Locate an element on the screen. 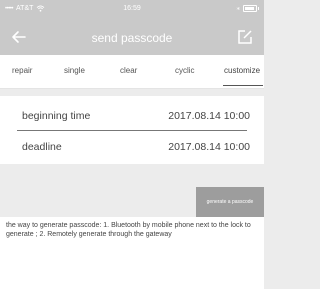 This screenshot has height=289, width=320. battery-icon is located at coordinates (250, 8).